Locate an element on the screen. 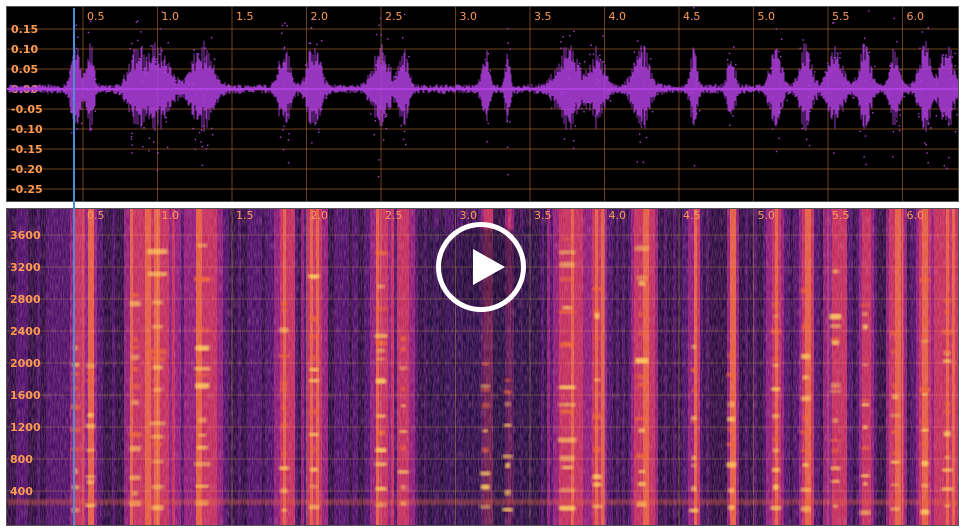 Image resolution: width=967 pixels, height=529 pixels. play-button is located at coordinates (481, 267).